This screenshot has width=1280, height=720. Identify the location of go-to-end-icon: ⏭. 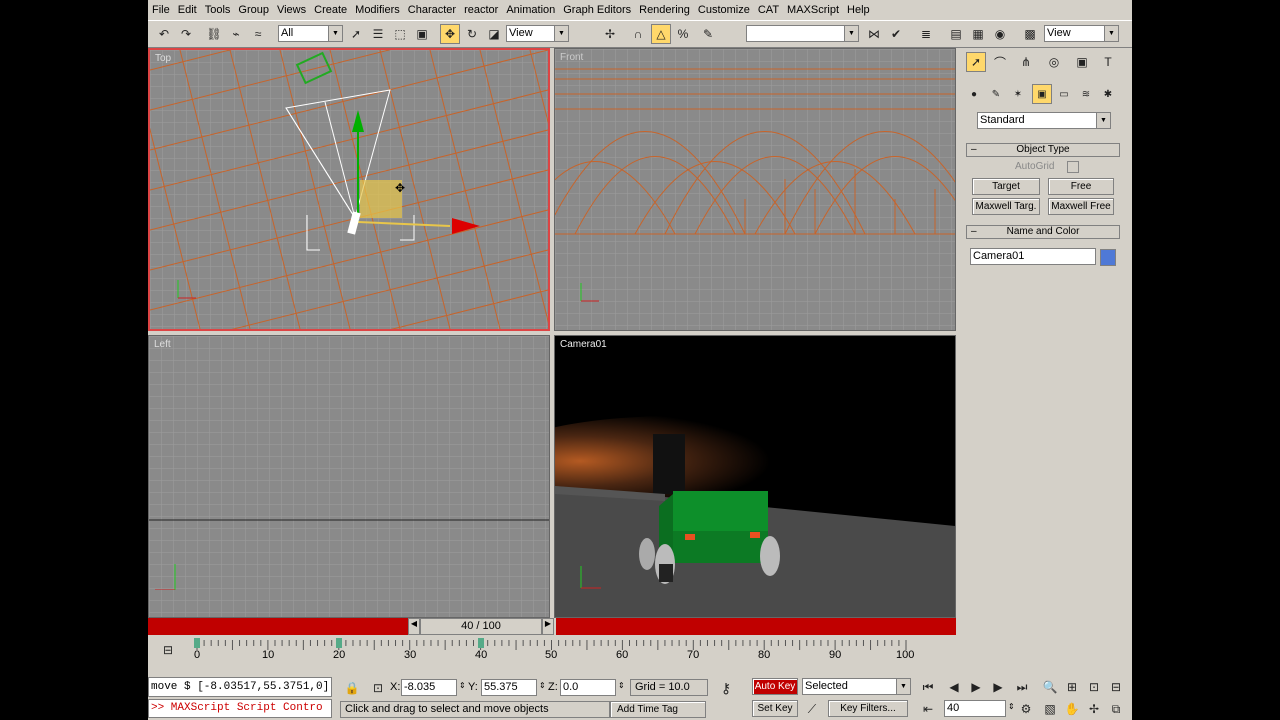
(1022, 687).